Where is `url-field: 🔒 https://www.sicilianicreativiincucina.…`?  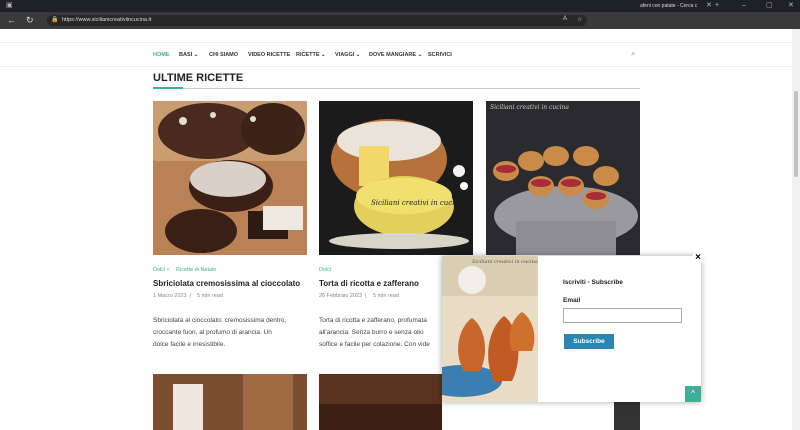 url-field: 🔒 https://www.sicilianicreativiincucina.… is located at coordinates (317, 20).